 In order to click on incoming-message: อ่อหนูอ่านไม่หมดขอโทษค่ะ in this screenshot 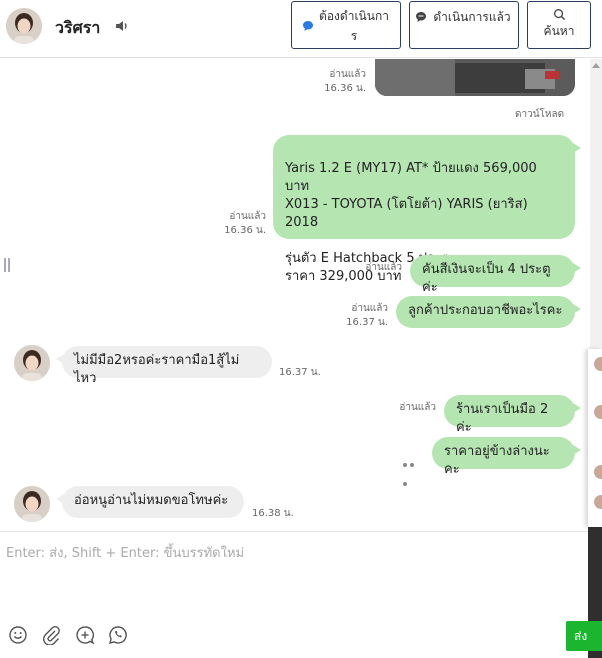, I will do `click(150, 502)`.